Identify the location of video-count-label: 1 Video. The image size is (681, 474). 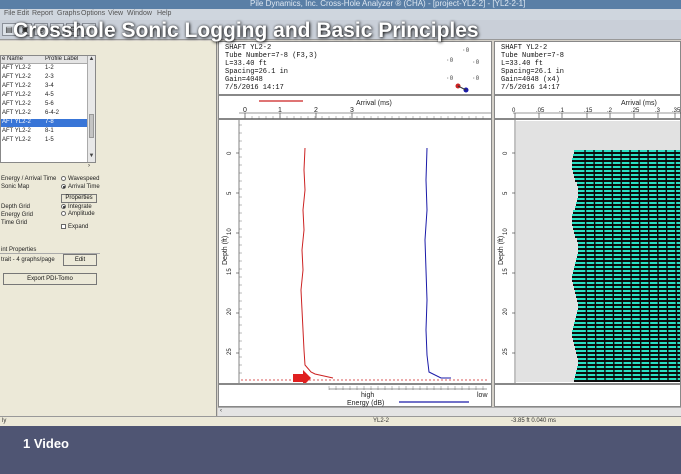
(46, 443).